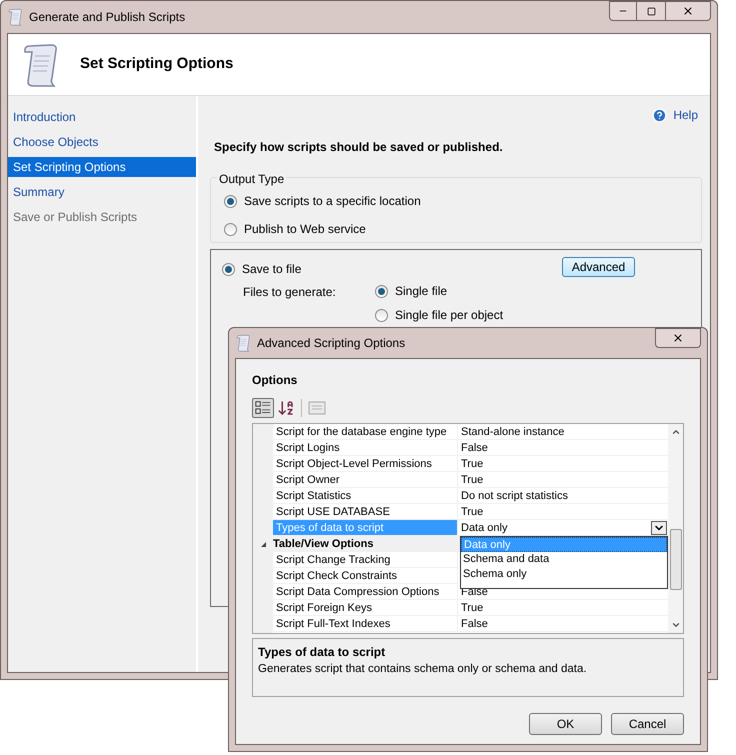 The image size is (736, 755). I want to click on dialog-title: Advanced Scripting Options, so click(331, 343).